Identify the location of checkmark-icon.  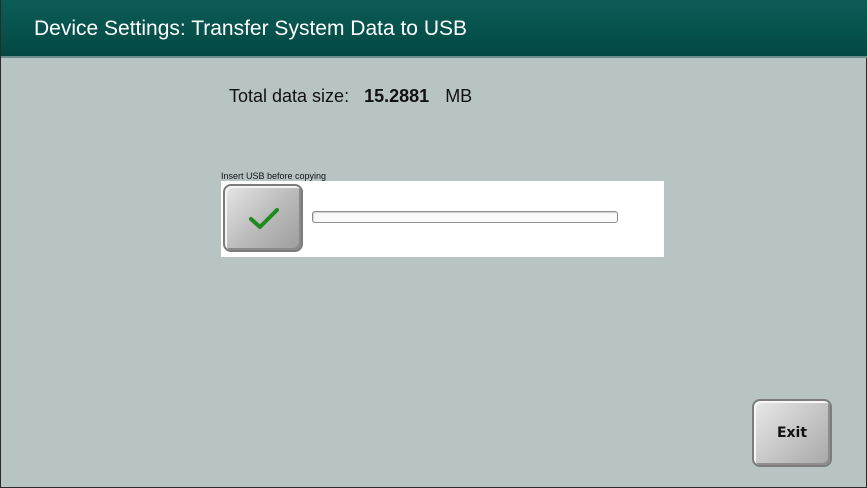
(264, 218).